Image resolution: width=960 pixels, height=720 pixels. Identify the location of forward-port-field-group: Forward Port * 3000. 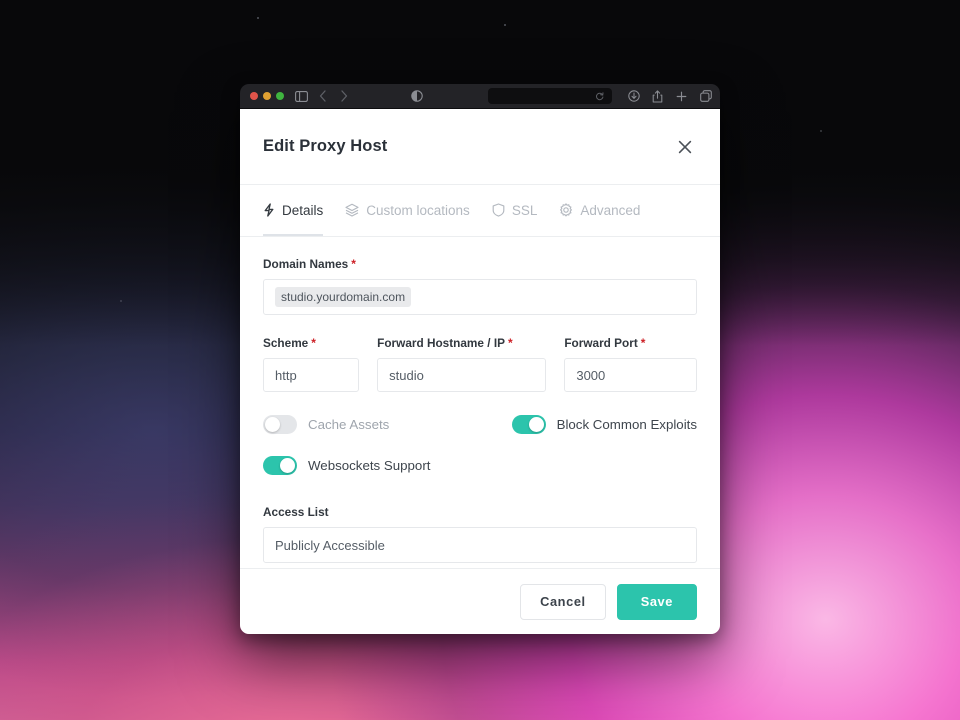
(631, 364).